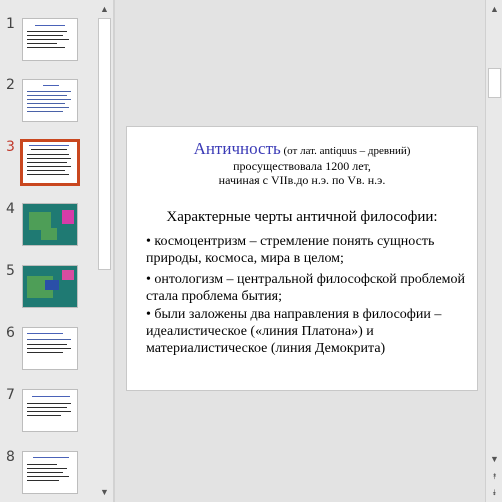  I want to click on thumbnail-row-8: 8, so click(48, 475).